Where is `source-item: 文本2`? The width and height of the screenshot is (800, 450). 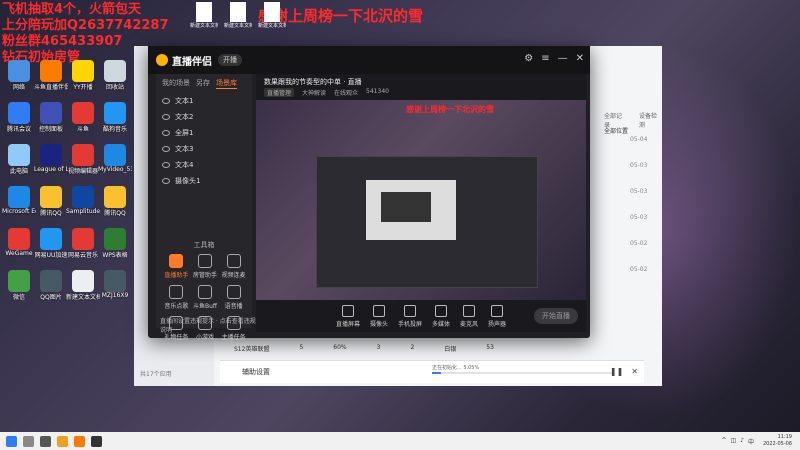
source-item: 文本2 is located at coordinates (204, 117).